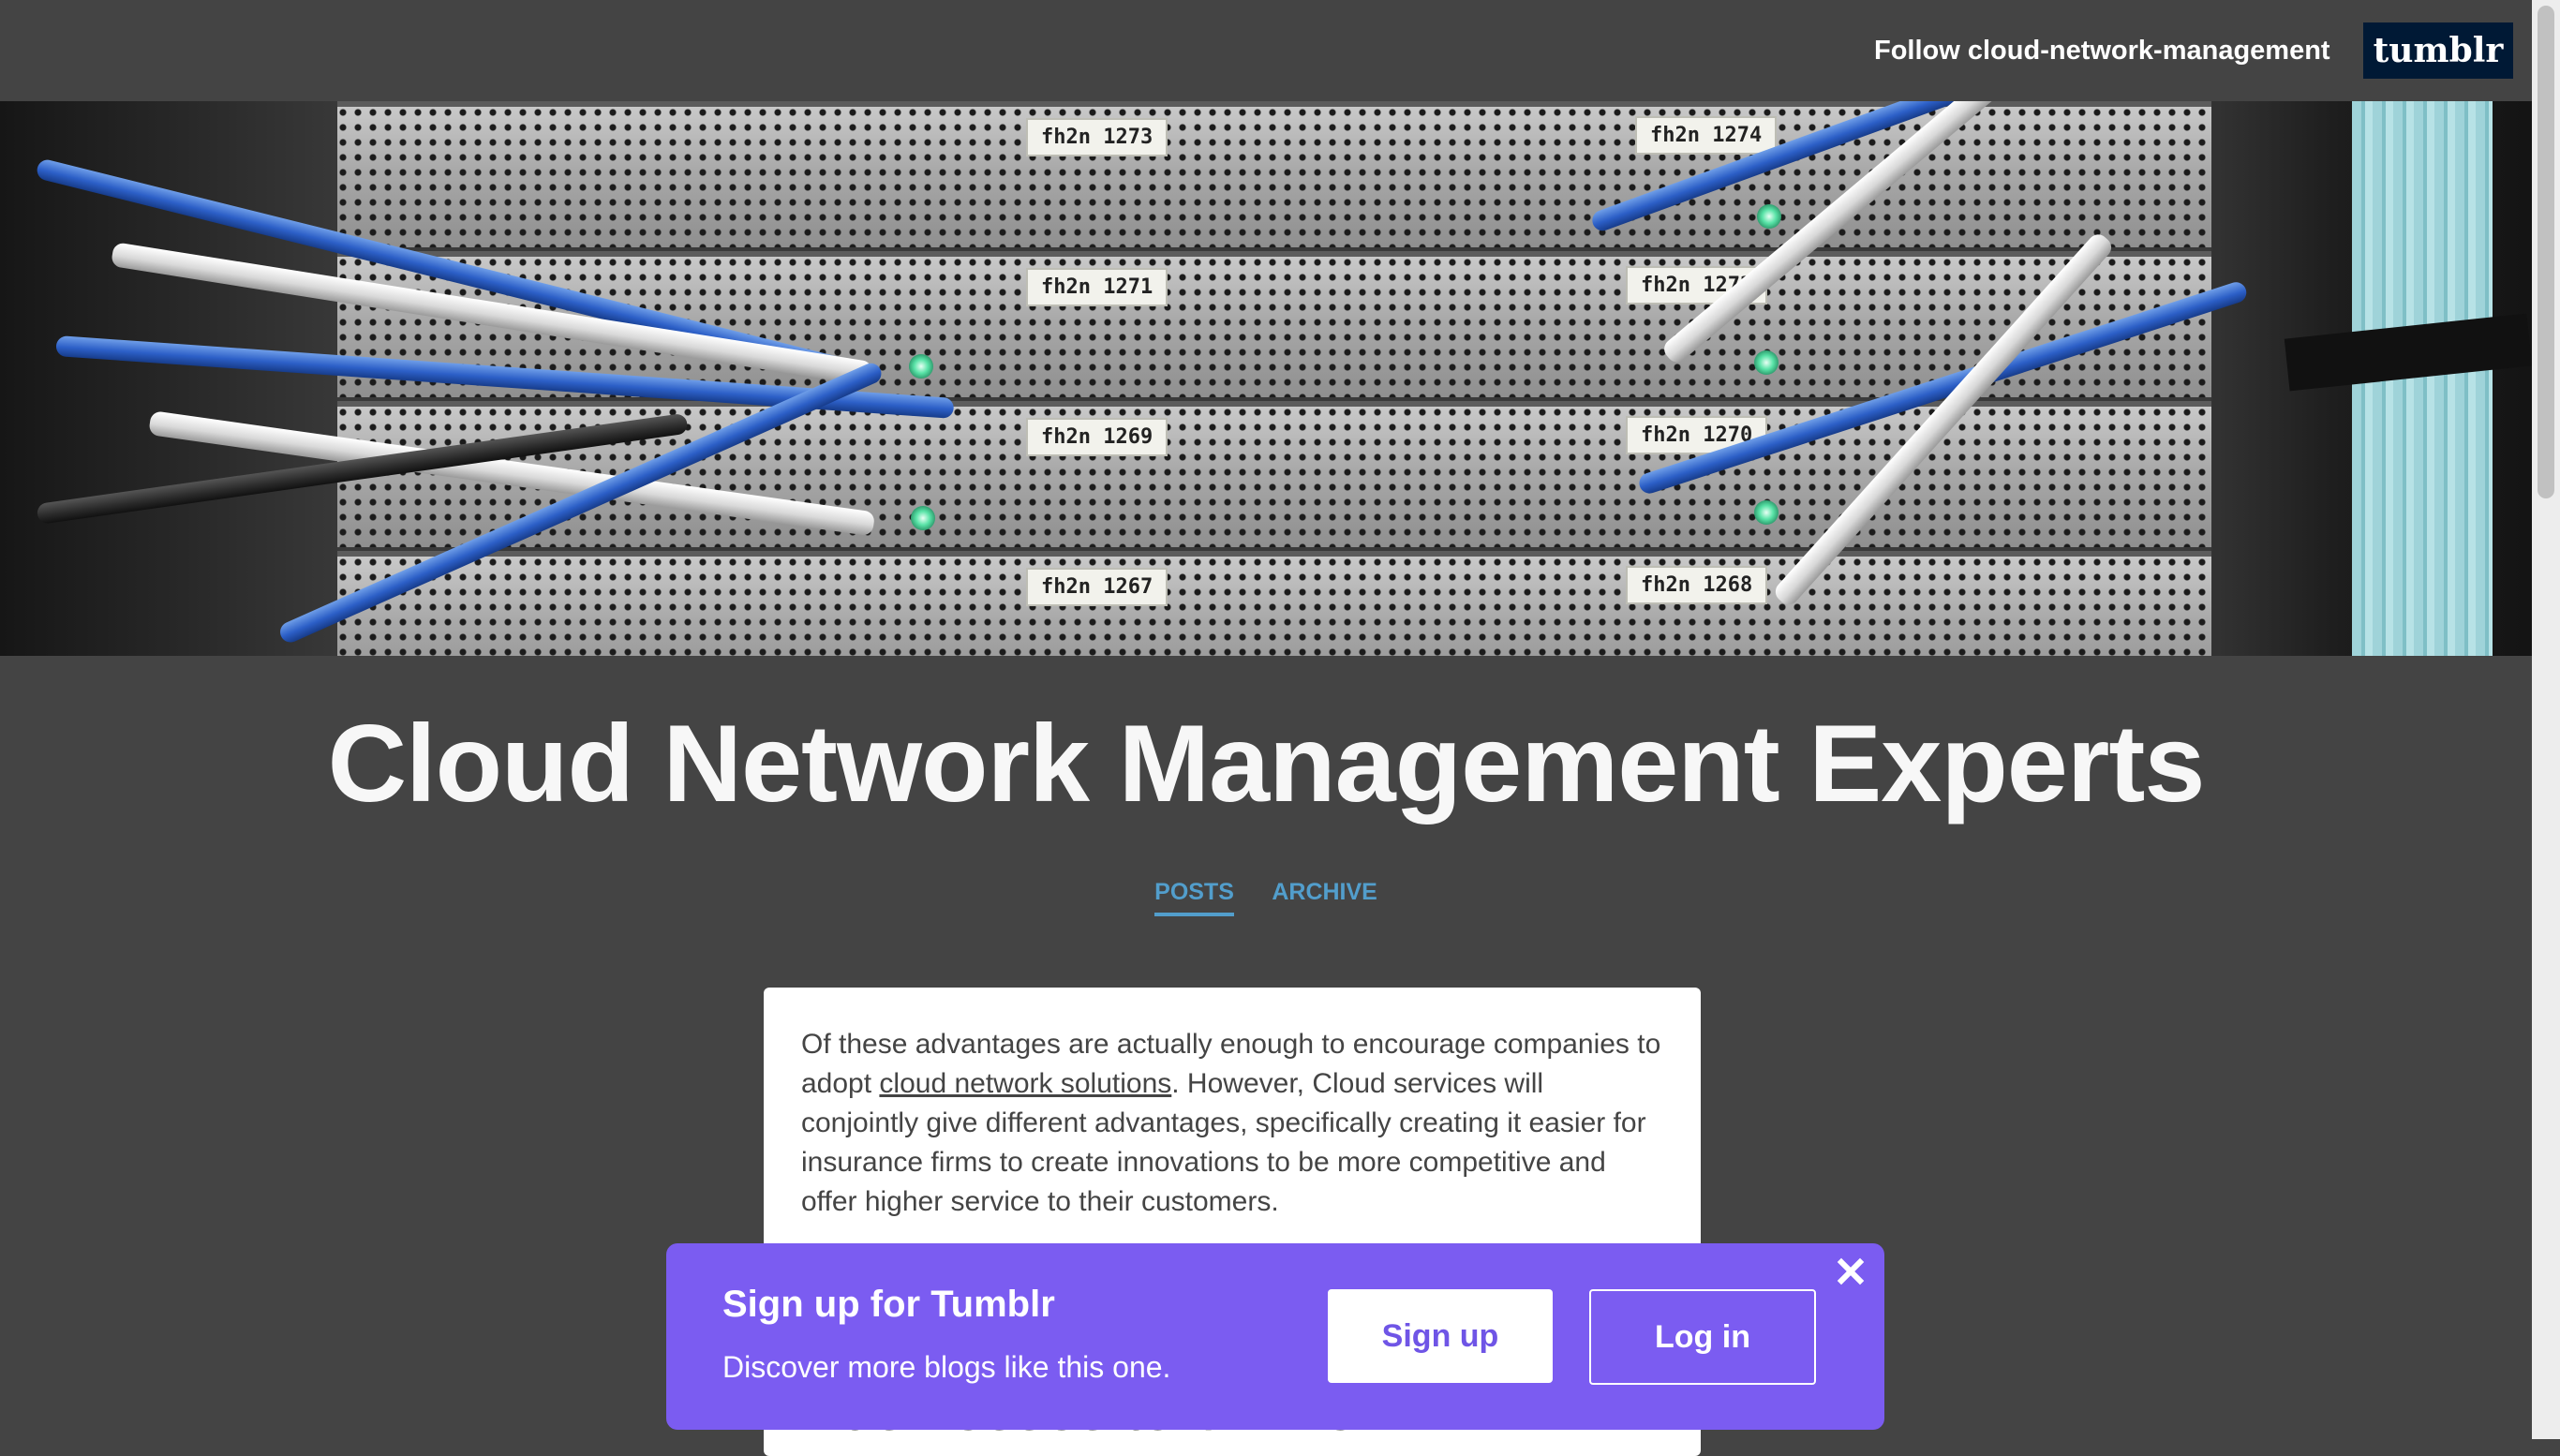 The image size is (2560, 1456). What do you see at coordinates (946, 1367) in the screenshot?
I see `signup-subtitle: Discover more blogs like this one.` at bounding box center [946, 1367].